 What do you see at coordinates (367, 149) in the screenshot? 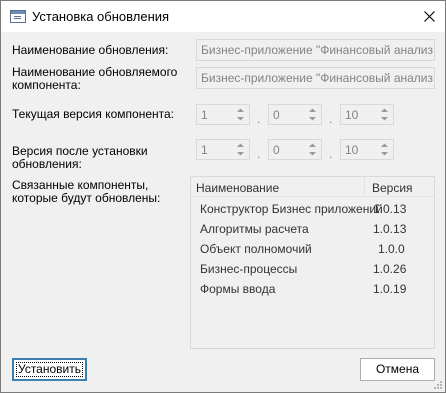
I see `new-version-build-spinner: 10` at bounding box center [367, 149].